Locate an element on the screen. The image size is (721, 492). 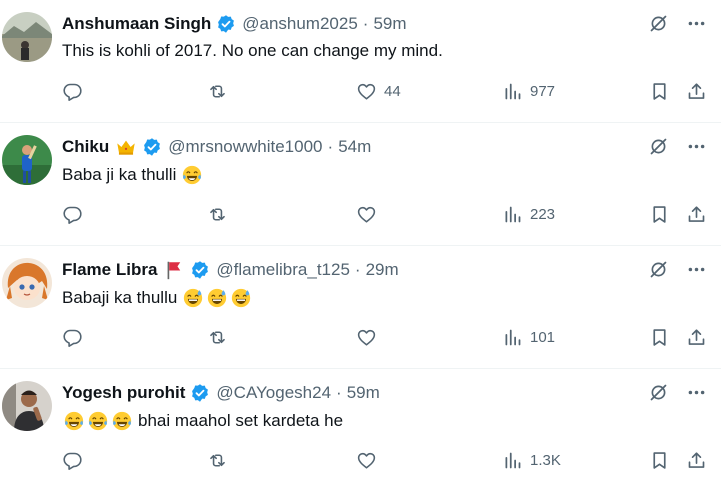
crown-icon is located at coordinates (126, 147).